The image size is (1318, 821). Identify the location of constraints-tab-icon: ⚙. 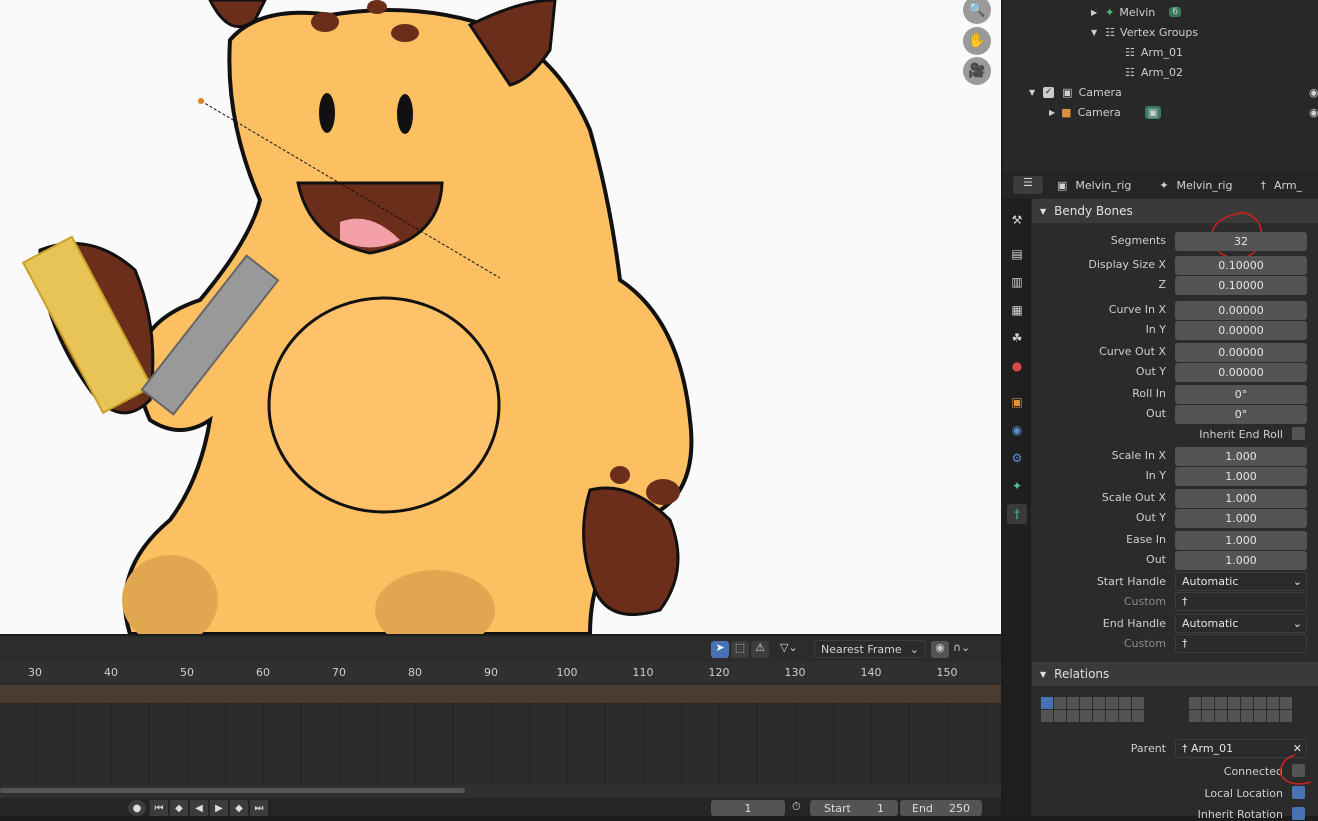
(1017, 458).